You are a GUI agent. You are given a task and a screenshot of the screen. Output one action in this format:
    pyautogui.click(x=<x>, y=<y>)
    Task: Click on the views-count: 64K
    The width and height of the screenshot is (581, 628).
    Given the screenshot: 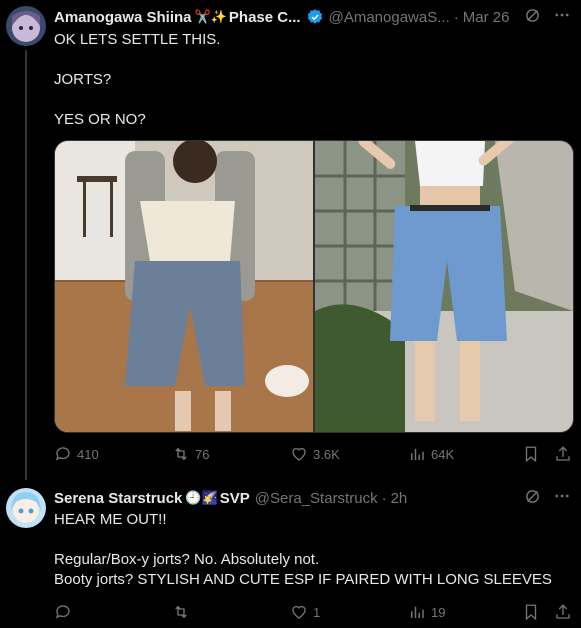 What is the action you would take?
    pyautogui.click(x=443, y=454)
    